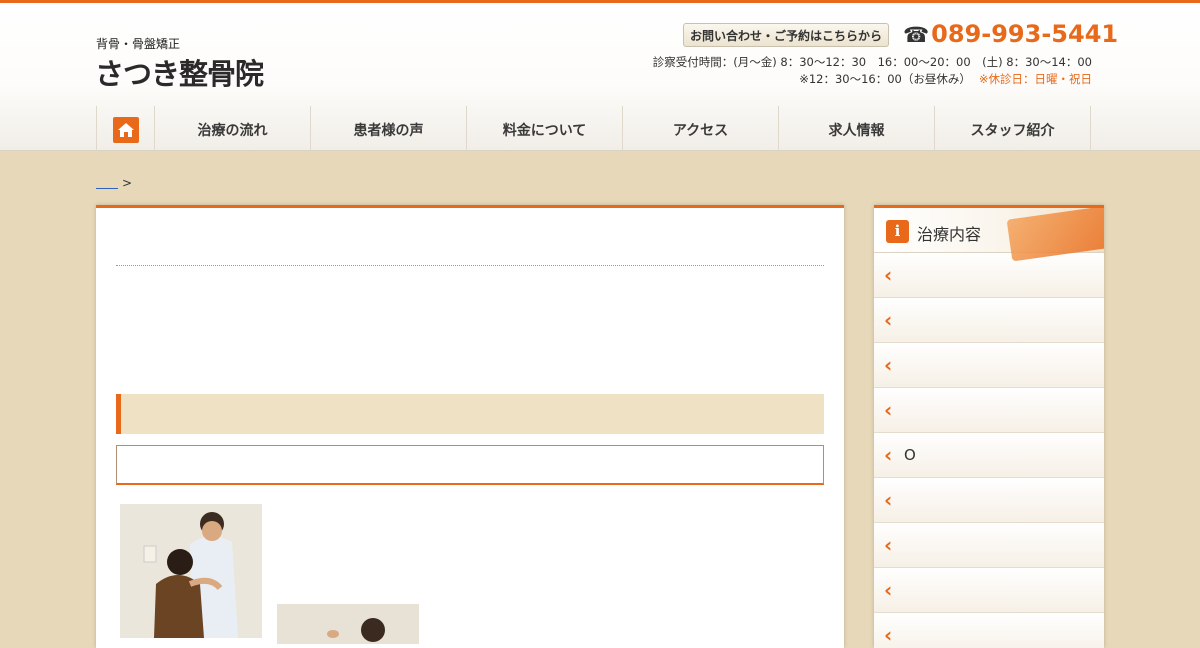 The image size is (1200, 648). I want to click on nav-item-recruit: 求人情報, so click(857, 129).